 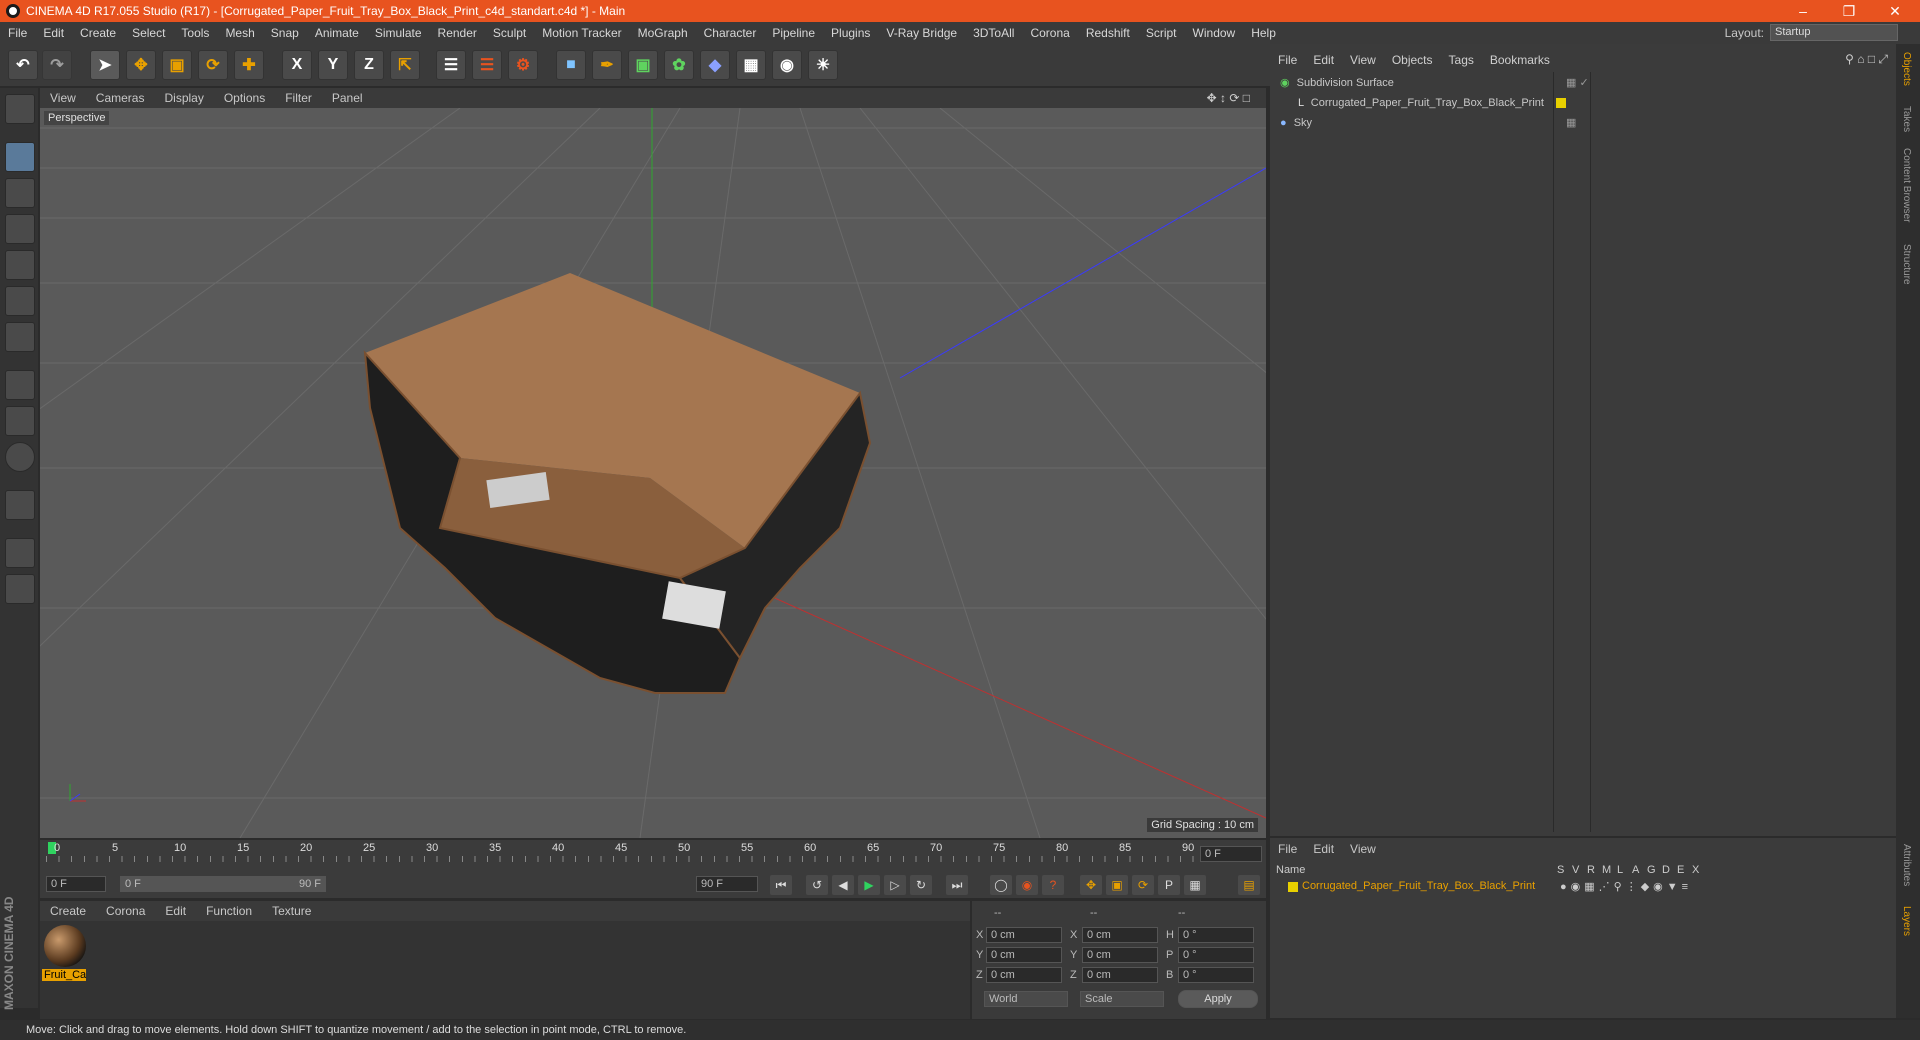 I want to click on previous-frame-icon: ◀, so click(x=843, y=885).